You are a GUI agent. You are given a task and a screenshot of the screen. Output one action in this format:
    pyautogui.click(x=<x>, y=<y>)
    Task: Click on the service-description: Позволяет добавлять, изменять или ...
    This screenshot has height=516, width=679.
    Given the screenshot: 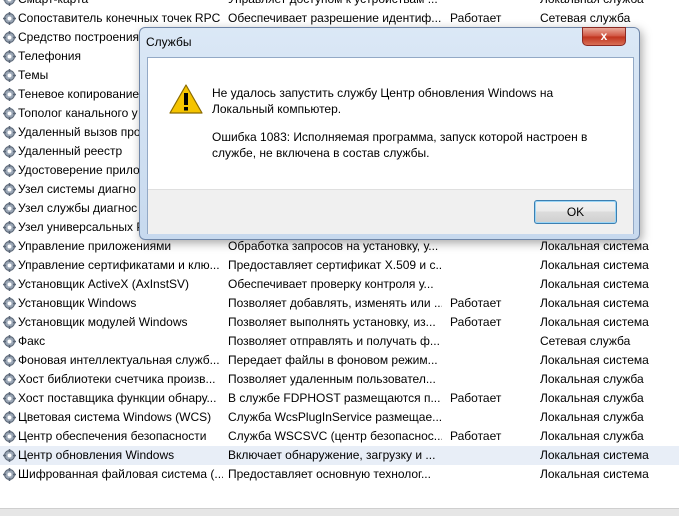 What is the action you would take?
    pyautogui.click(x=335, y=303)
    